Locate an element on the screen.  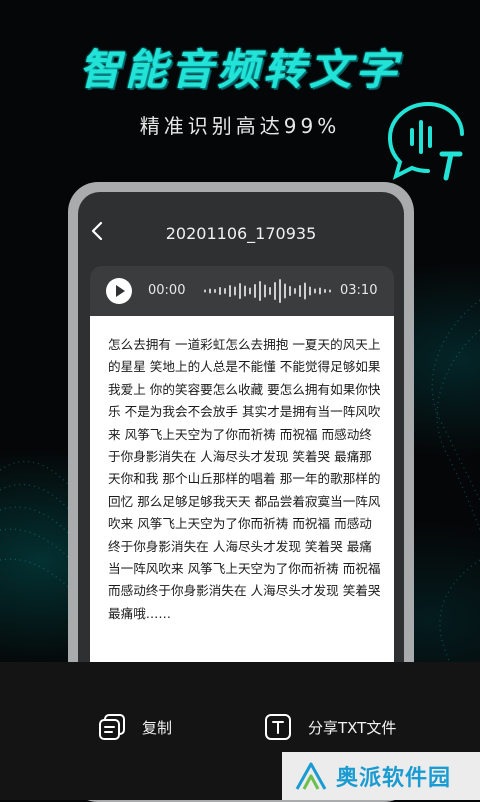
audio-player: 00:00 03:10 is located at coordinates (242, 291).